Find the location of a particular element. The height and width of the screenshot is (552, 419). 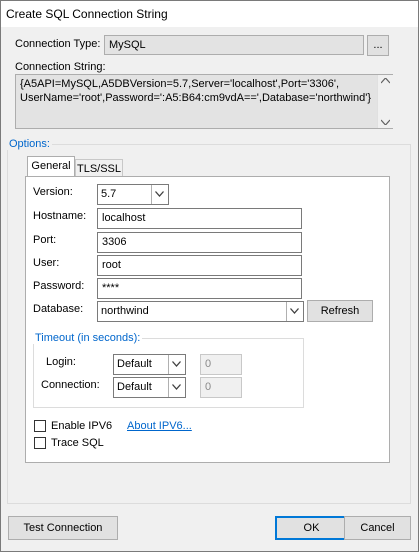

version-value: 5.7 is located at coordinates (109, 194).